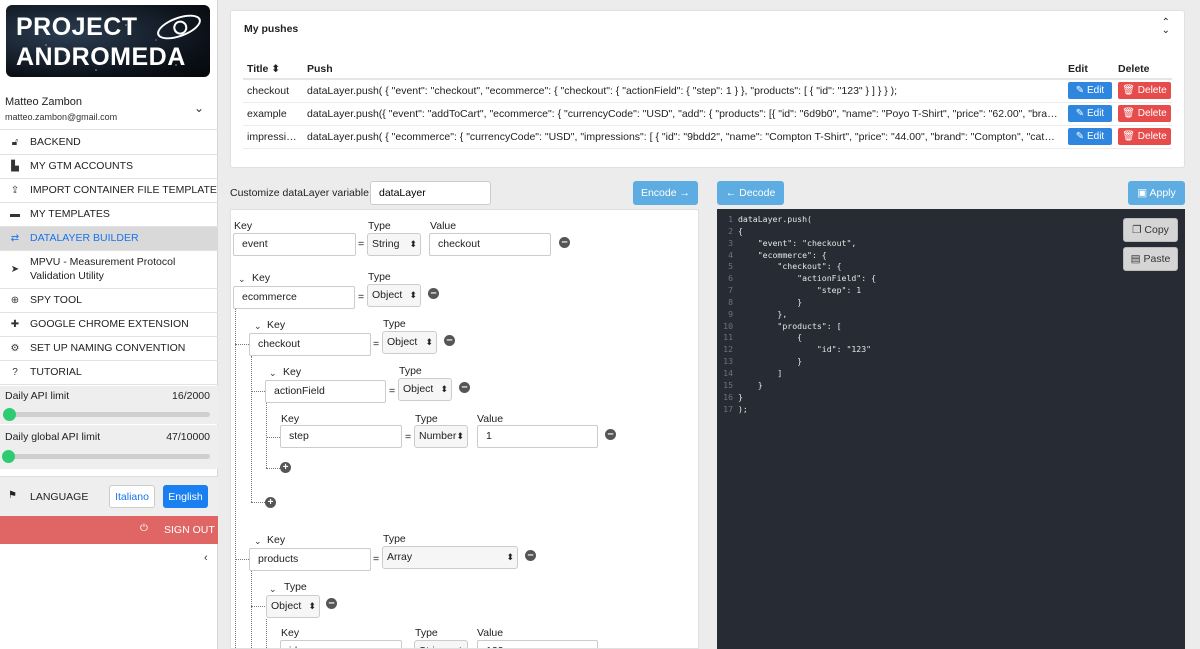  What do you see at coordinates (394, 295) in the screenshot?
I see `ecommerce-type-select: Object` at bounding box center [394, 295].